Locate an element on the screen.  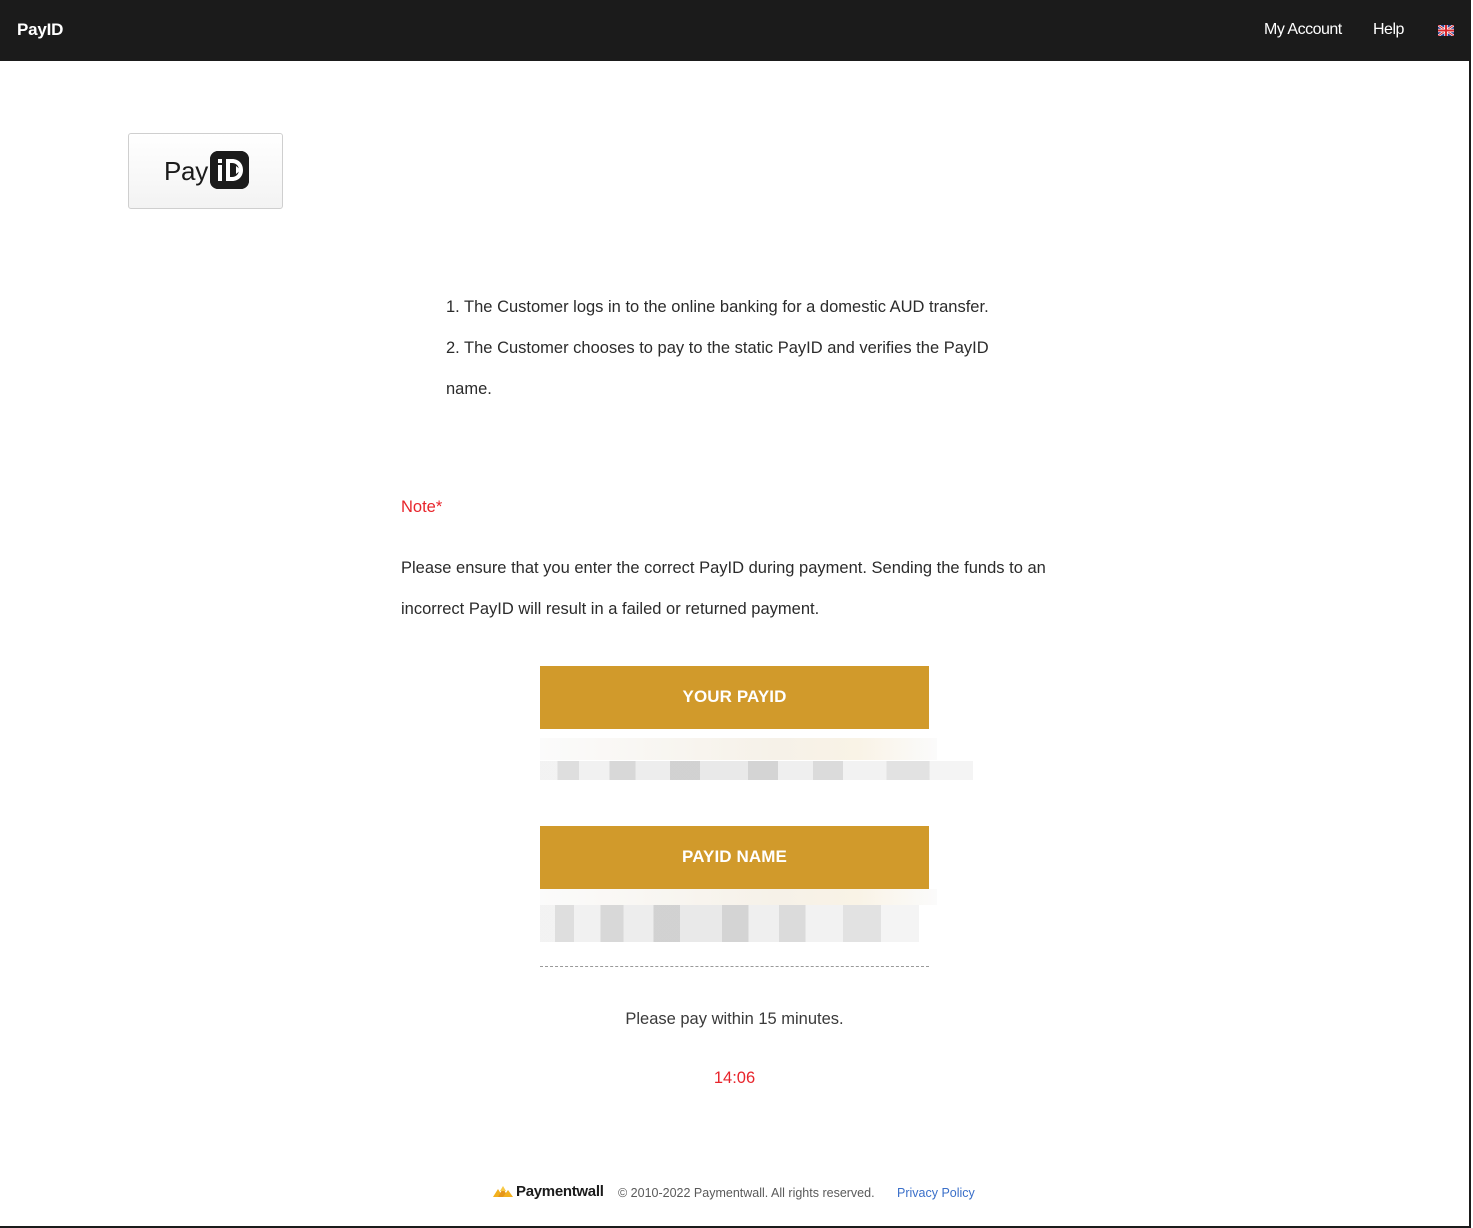
payid-logo: Pay is located at coordinates (205, 171).